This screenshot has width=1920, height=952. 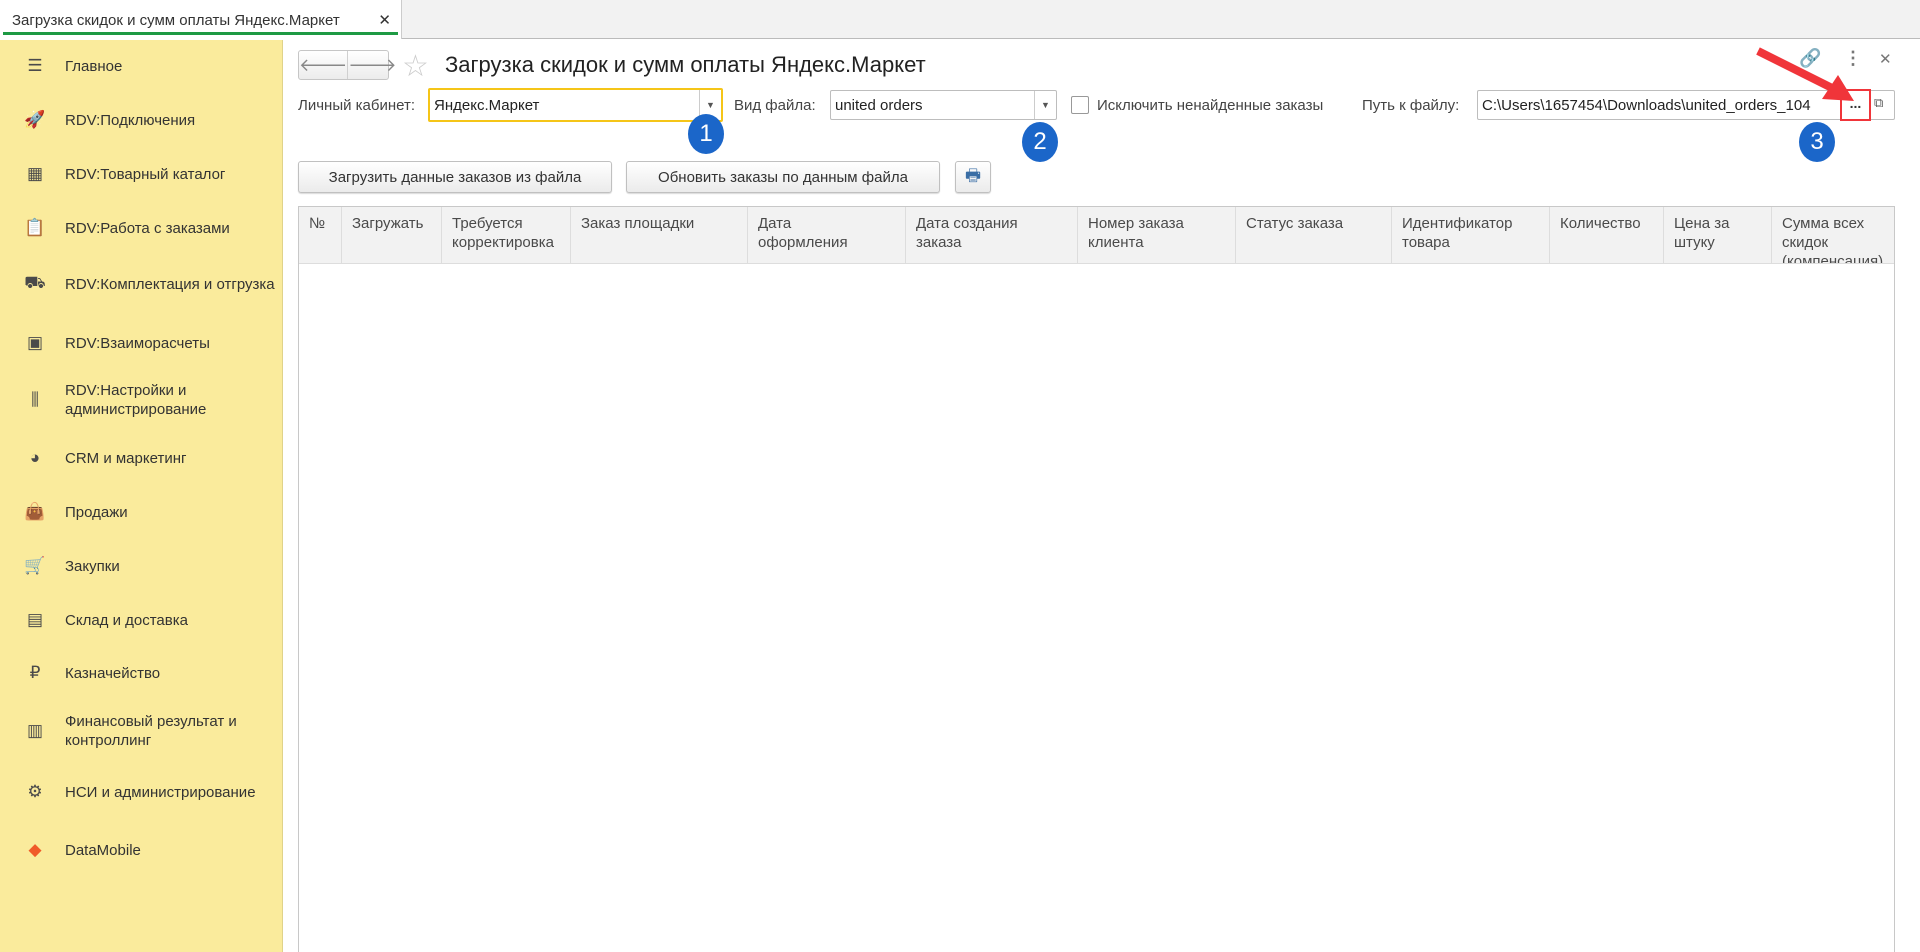 I want to click on annotation-badge-2: 2, so click(x=1040, y=142).